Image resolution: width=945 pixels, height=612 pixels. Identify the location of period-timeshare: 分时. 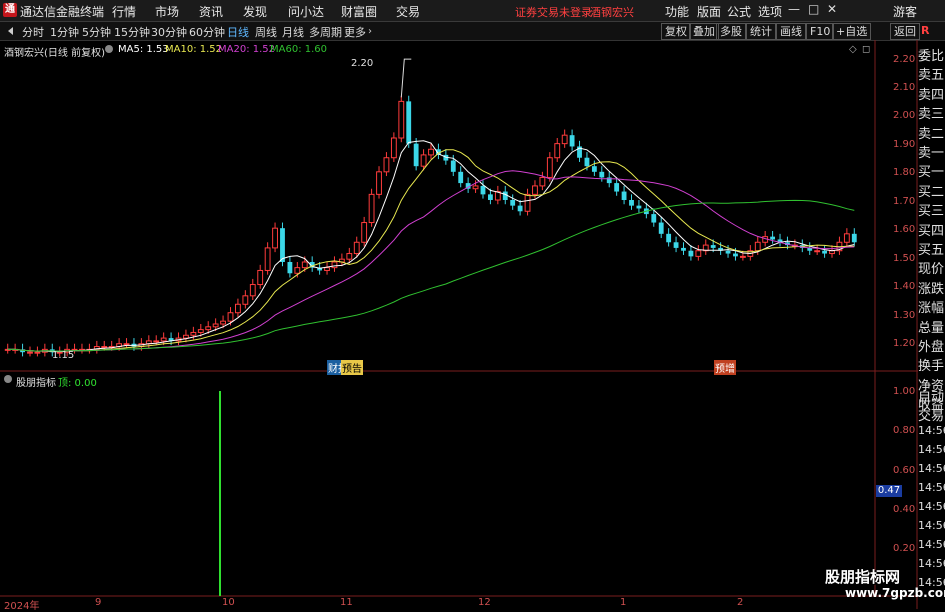
(33, 32).